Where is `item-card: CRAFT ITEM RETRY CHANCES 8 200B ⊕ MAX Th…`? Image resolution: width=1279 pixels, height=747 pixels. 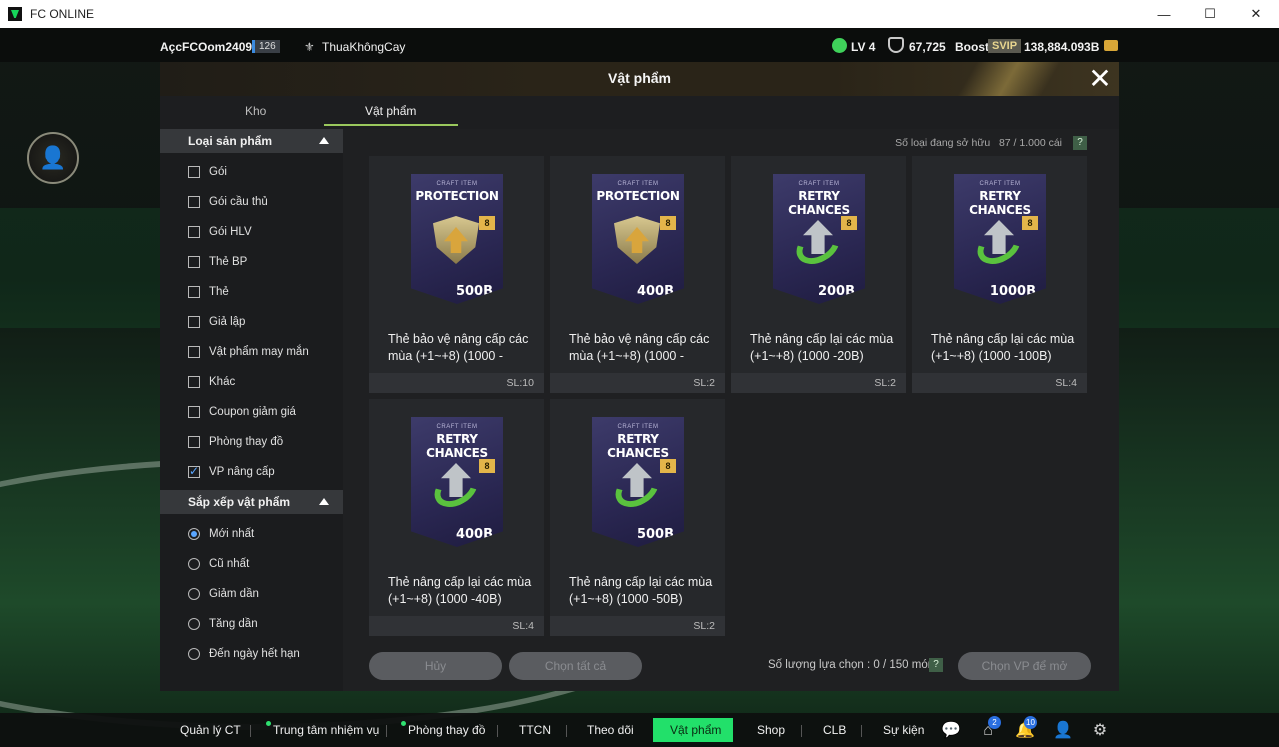 item-card: CRAFT ITEM RETRY CHANCES 8 200B ⊕ MAX Th… is located at coordinates (818, 274).